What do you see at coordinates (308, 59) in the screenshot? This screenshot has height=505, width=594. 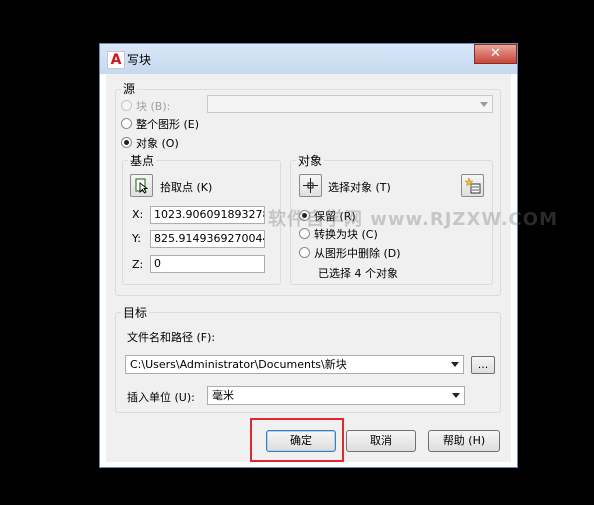 I see `title-bar` at bounding box center [308, 59].